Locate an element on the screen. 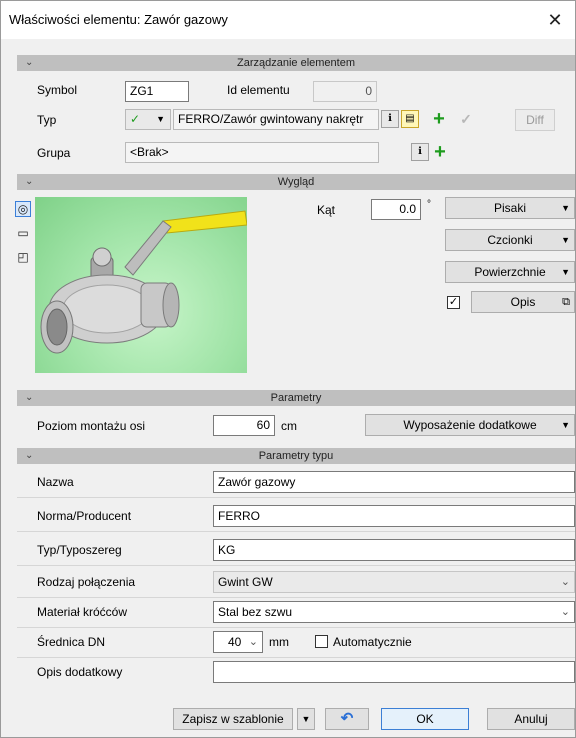 This screenshot has width=576, height=738. view-front-icon: ▭ is located at coordinates (23, 233).